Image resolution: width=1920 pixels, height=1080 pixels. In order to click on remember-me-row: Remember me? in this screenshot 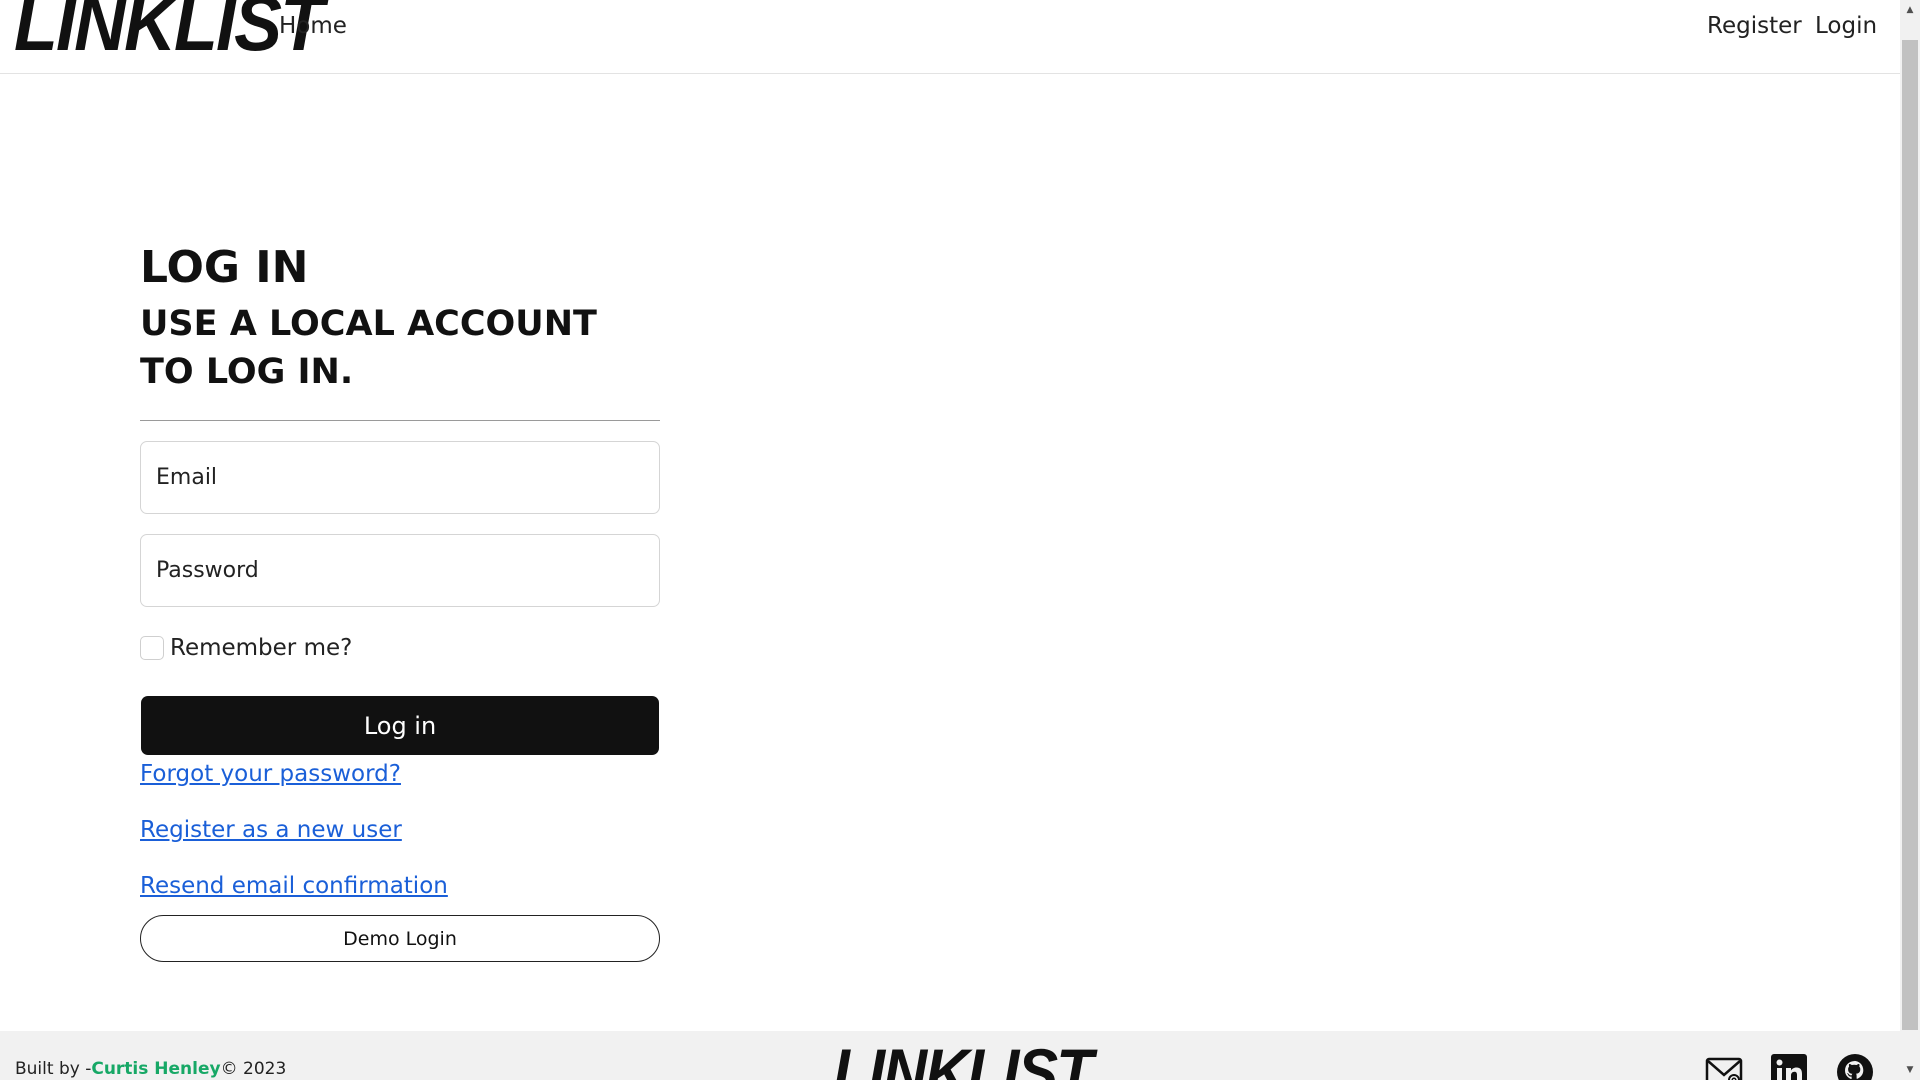, I will do `click(400, 648)`.